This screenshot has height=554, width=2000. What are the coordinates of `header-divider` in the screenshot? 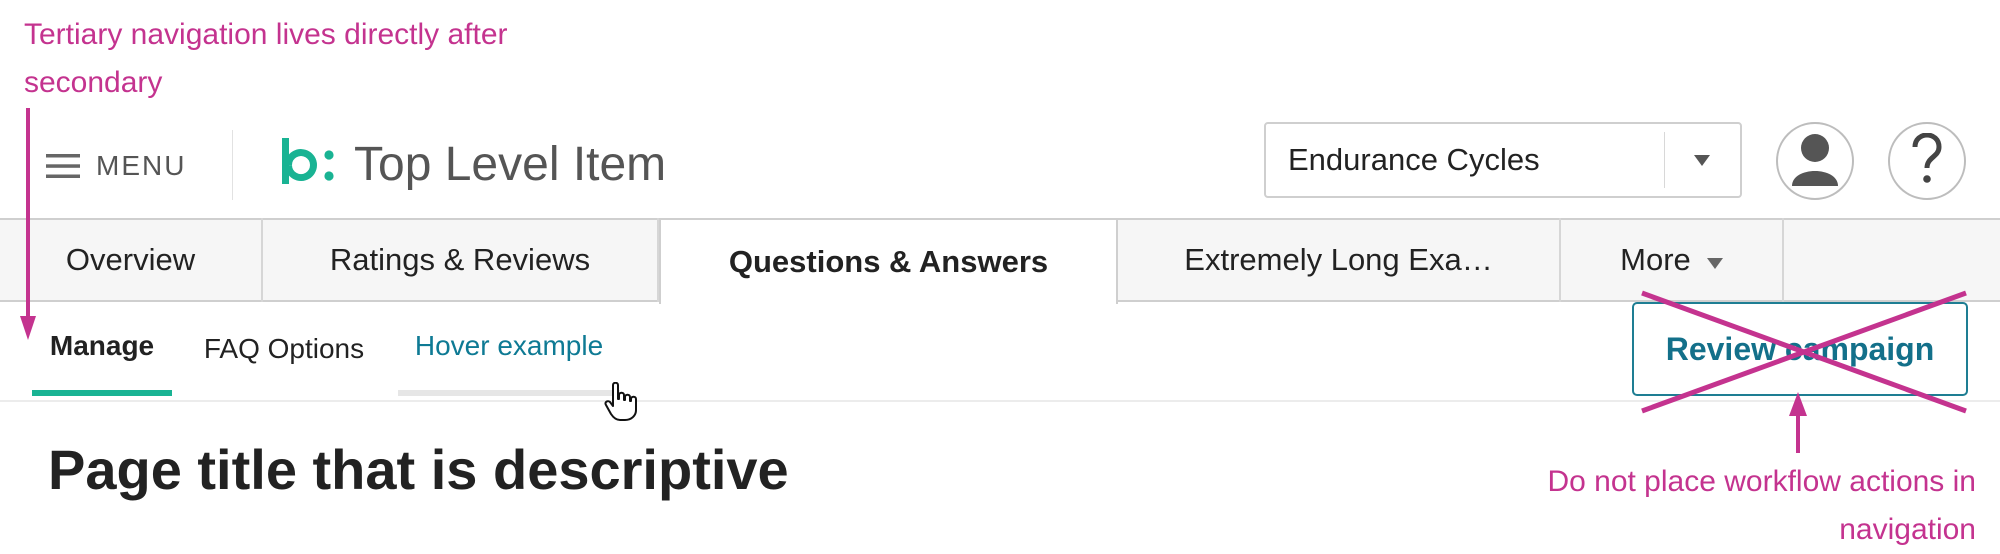 It's located at (232, 165).